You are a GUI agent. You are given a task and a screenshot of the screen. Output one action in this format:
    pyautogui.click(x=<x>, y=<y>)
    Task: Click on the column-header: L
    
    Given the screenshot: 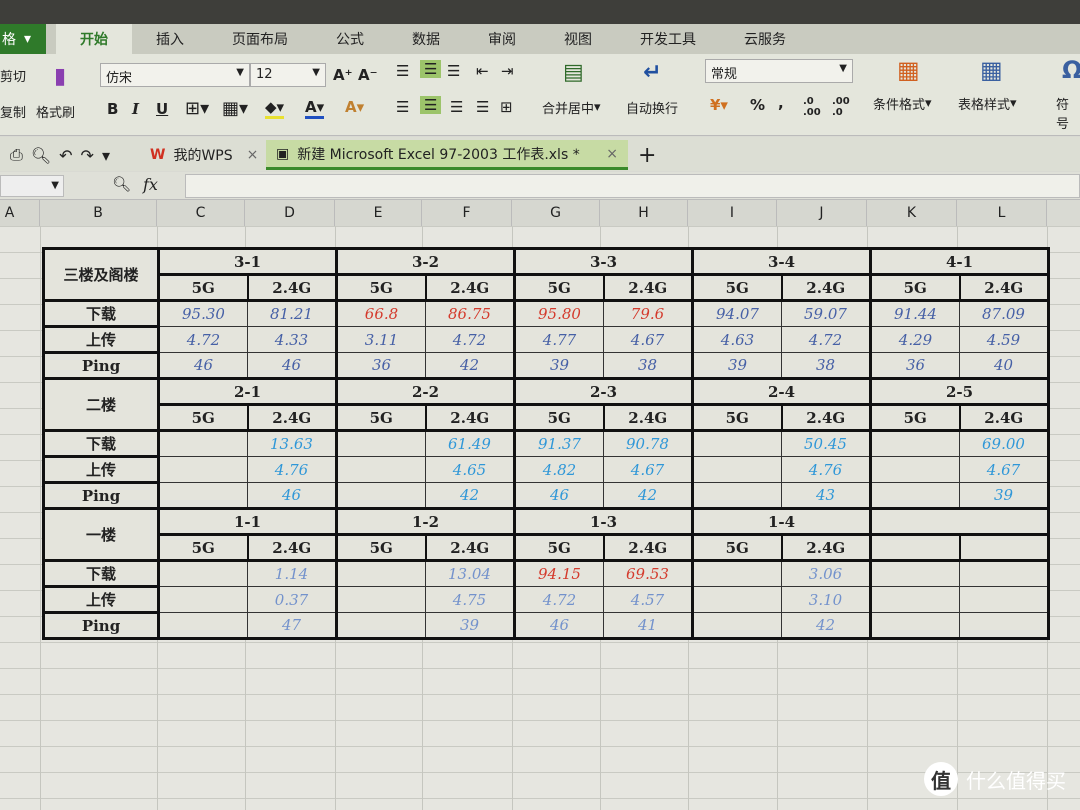 What is the action you would take?
    pyautogui.click(x=1002, y=213)
    